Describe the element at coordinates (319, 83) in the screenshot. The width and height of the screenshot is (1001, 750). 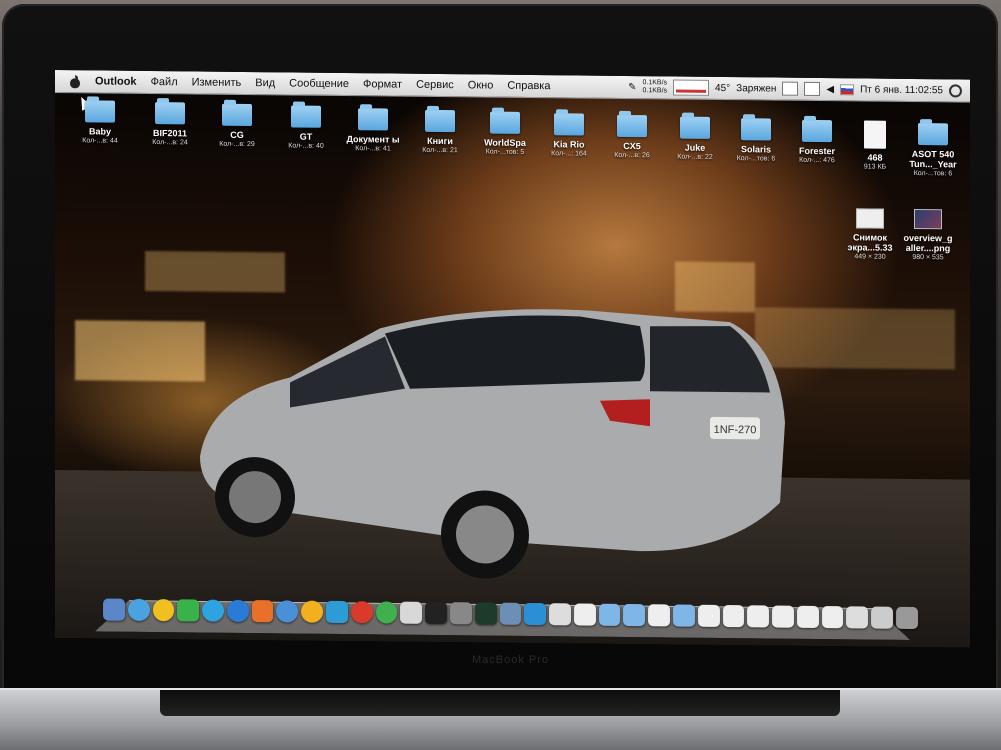
I see `menu-message: Сообщение` at that location.